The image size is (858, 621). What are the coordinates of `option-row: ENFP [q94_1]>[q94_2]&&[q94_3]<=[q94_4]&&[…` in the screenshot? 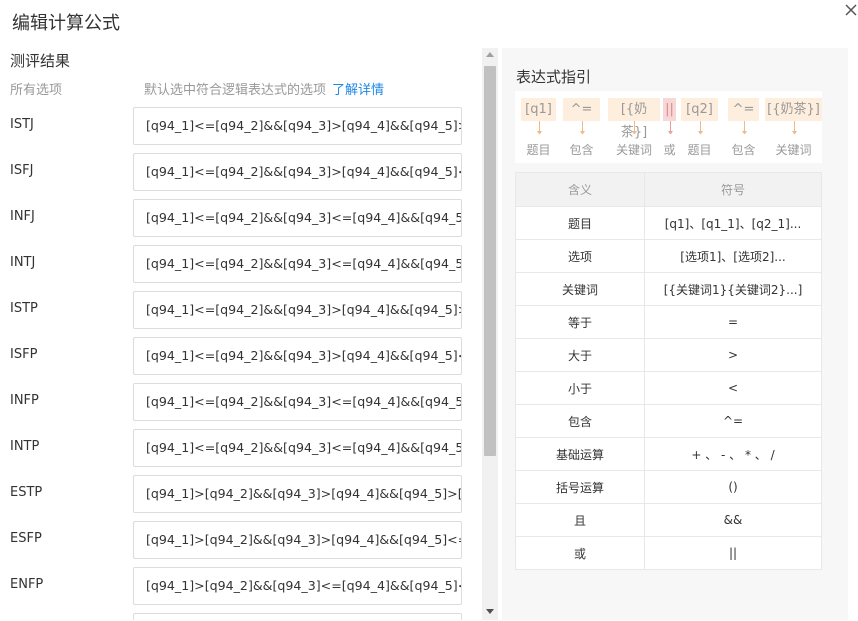 It's located at (240, 586).